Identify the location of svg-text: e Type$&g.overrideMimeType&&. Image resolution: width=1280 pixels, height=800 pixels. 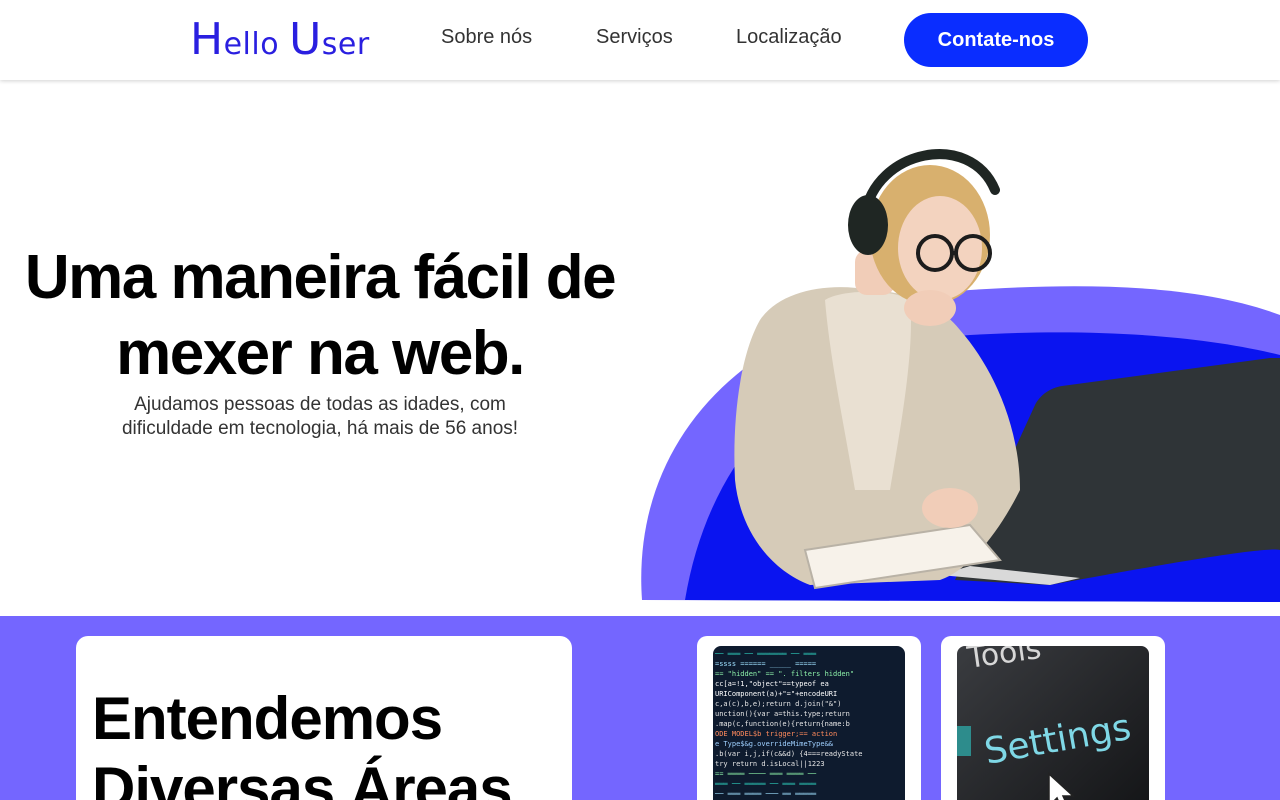
(774, 744).